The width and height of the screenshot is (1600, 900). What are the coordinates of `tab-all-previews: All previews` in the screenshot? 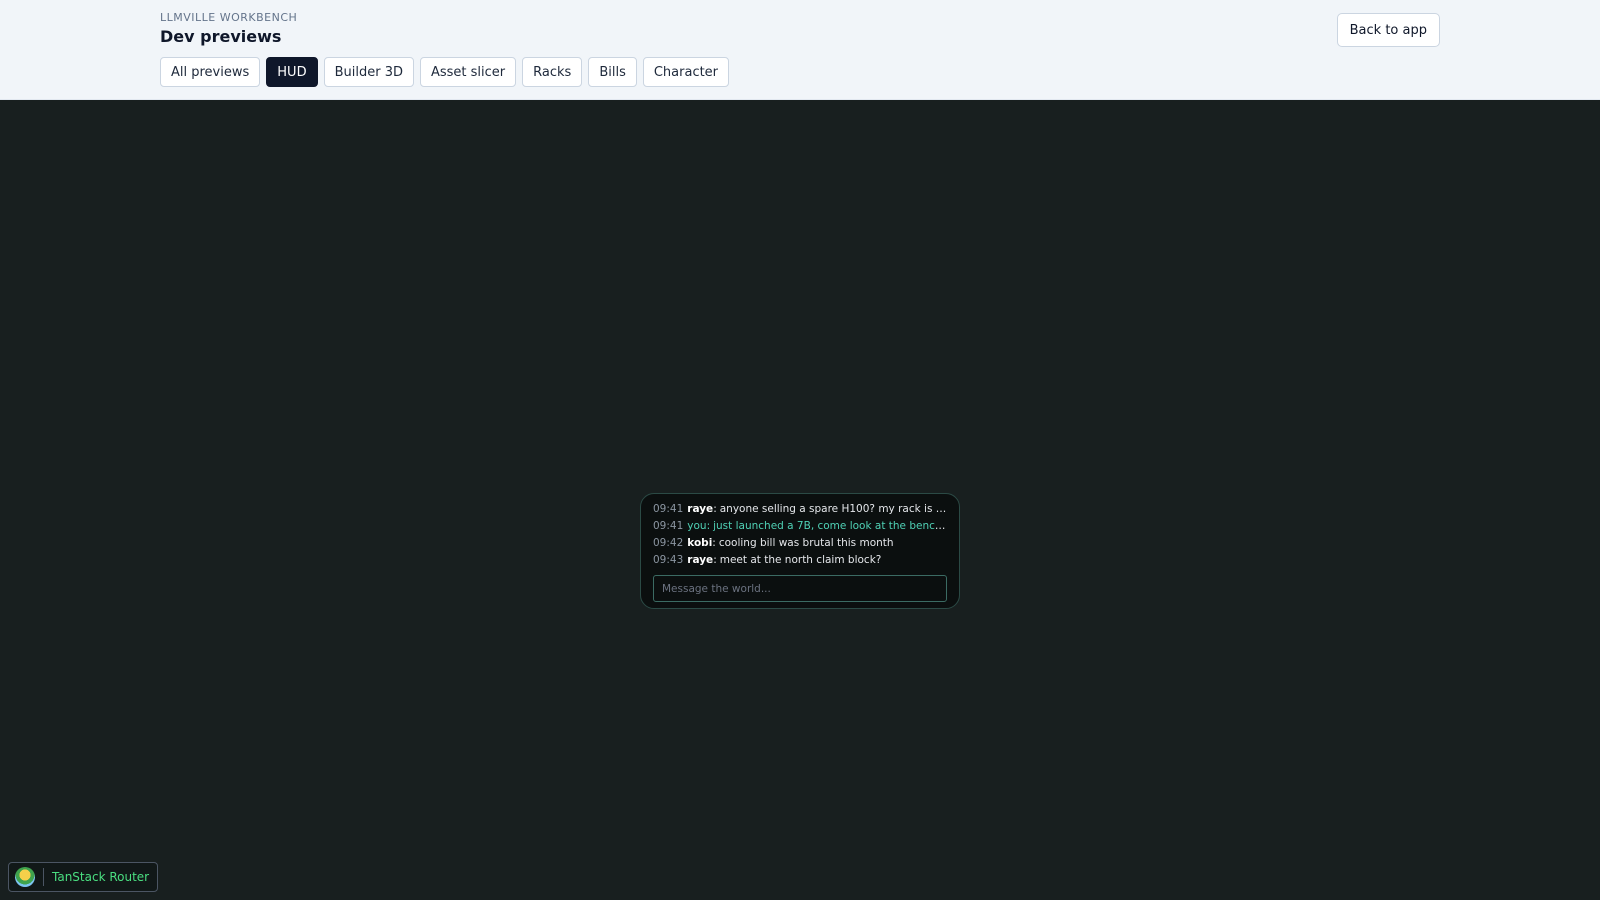 It's located at (210, 72).